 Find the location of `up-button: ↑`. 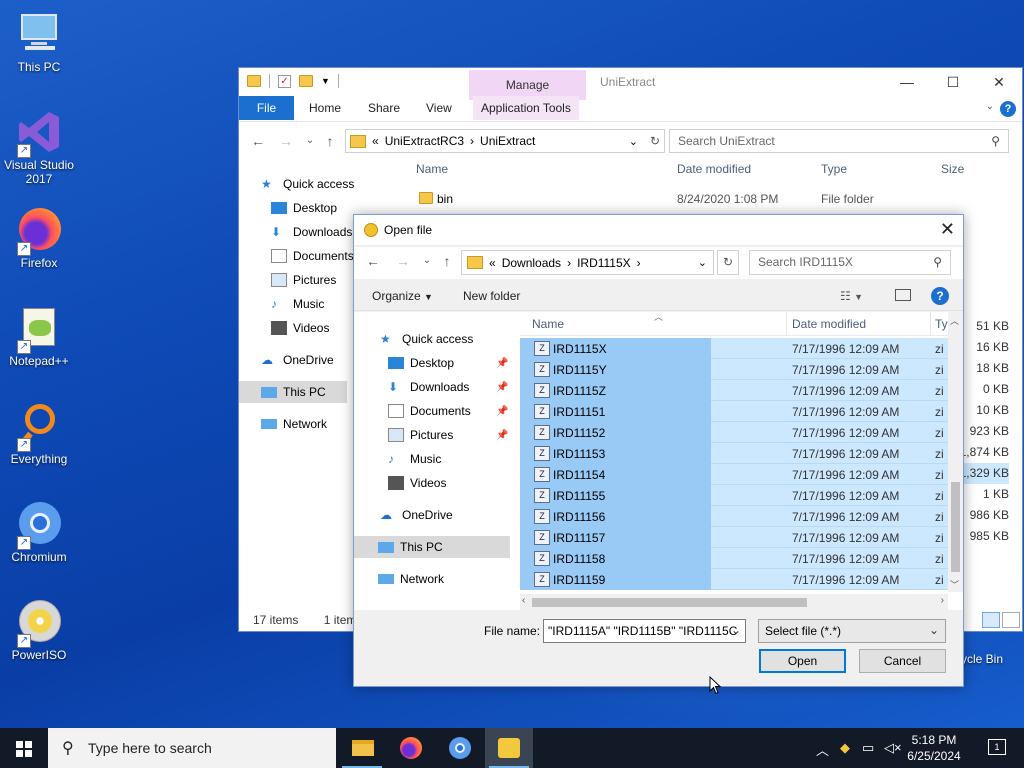

up-button: ↑ is located at coordinates (330, 141).